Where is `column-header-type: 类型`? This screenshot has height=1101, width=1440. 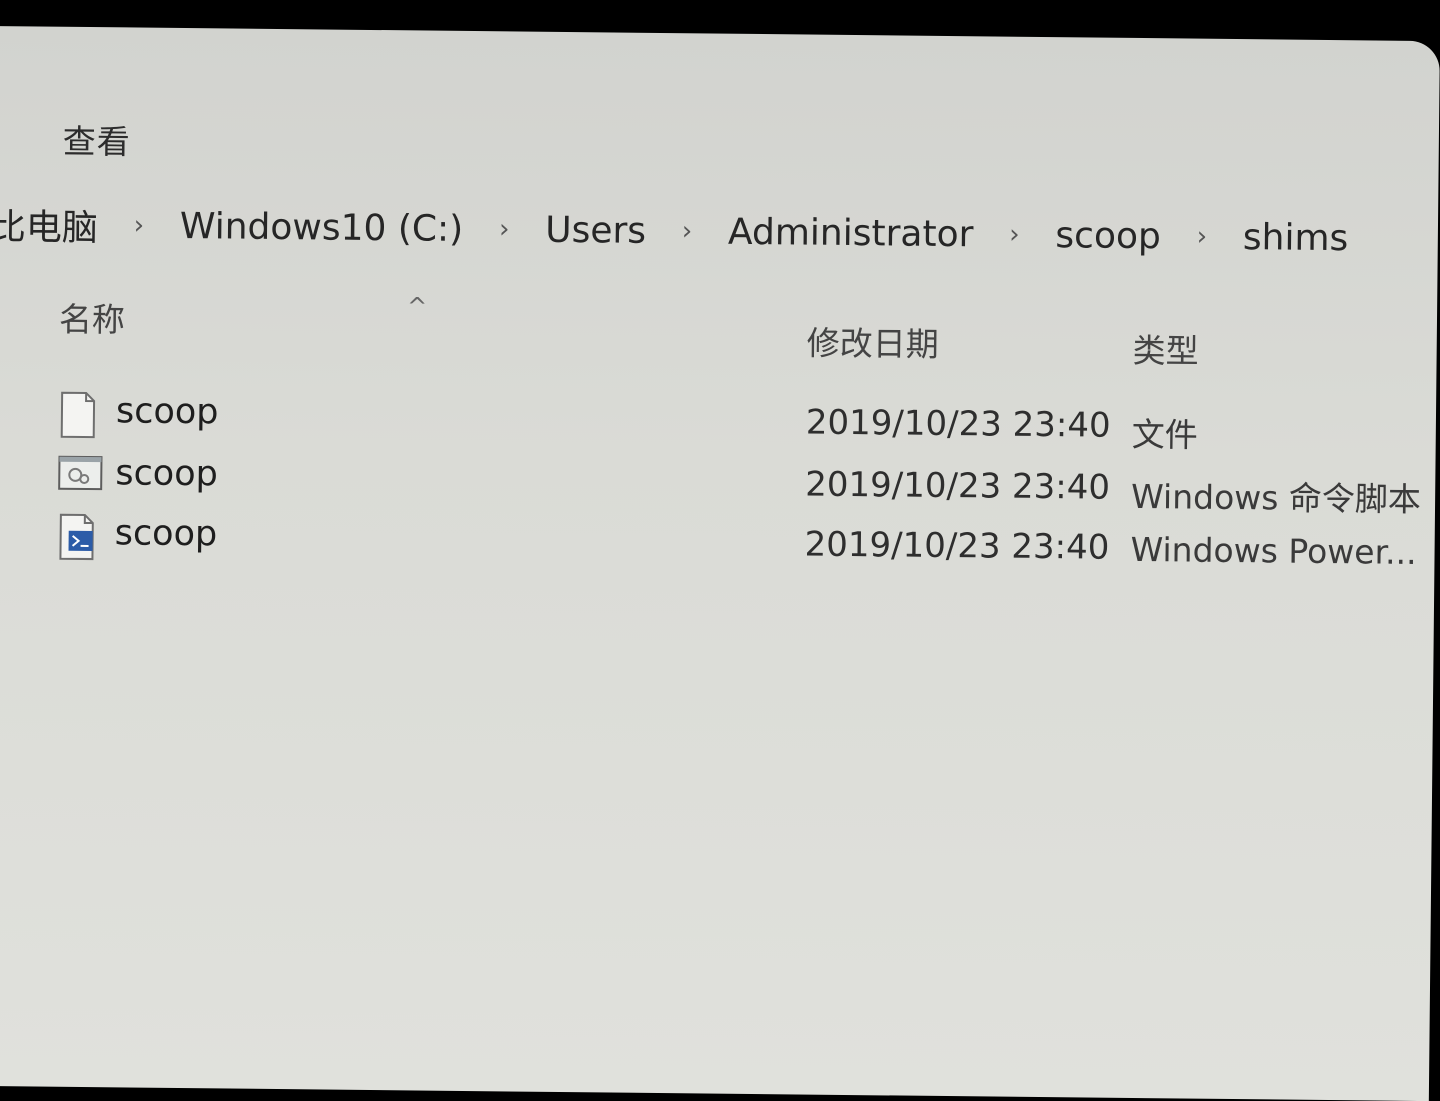 column-header-type: 类型 is located at coordinates (1165, 348).